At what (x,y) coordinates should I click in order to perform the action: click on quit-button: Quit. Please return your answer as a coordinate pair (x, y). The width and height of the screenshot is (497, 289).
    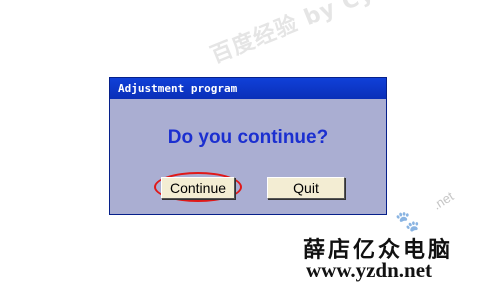
    Looking at the image, I should click on (306, 188).